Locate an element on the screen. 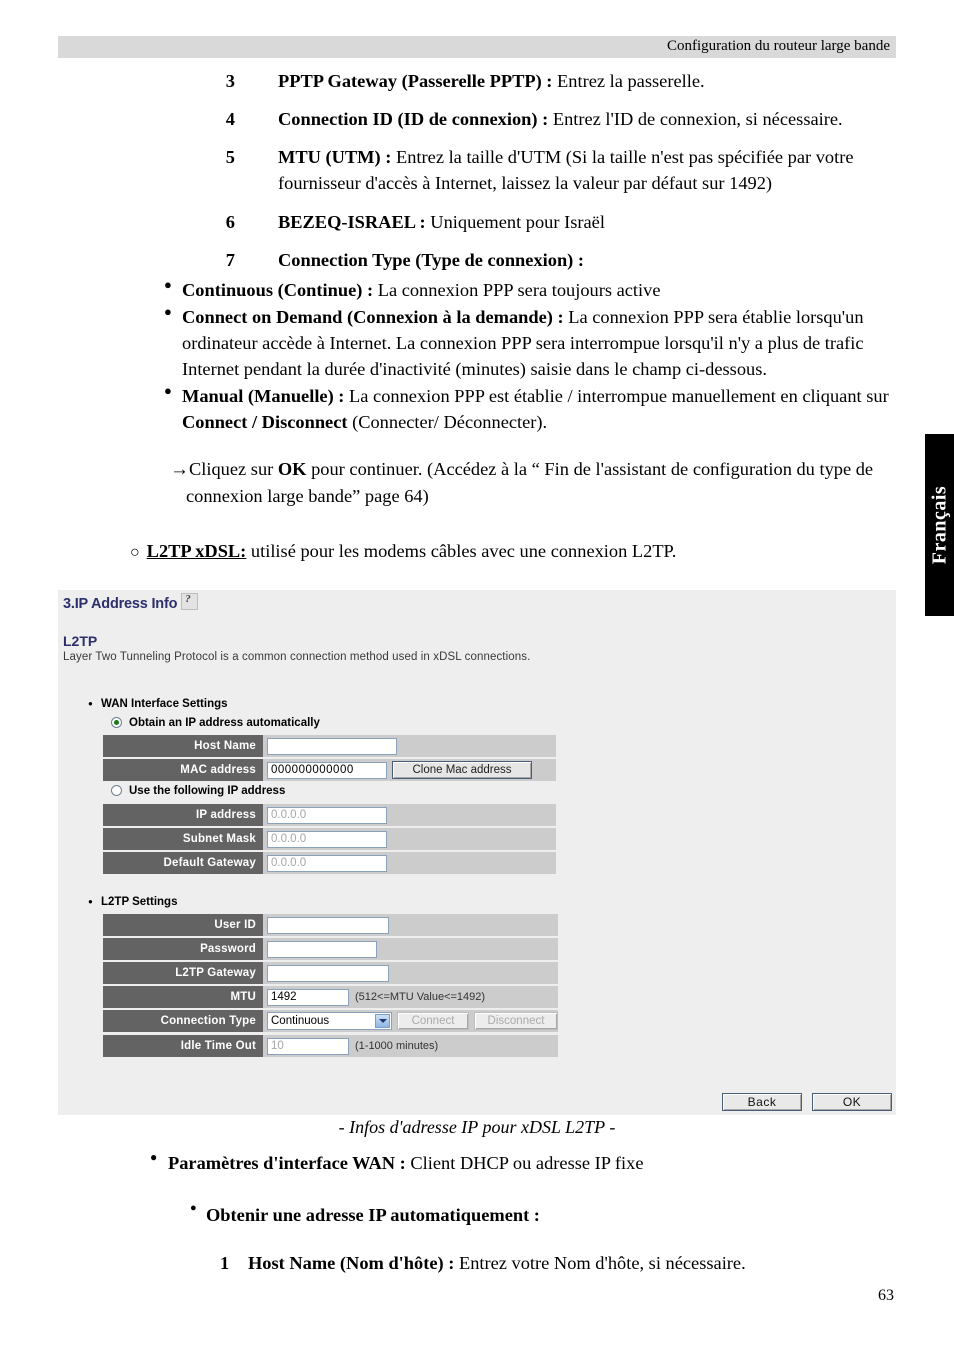  field-row-user-id: User ID is located at coordinates (330, 925).